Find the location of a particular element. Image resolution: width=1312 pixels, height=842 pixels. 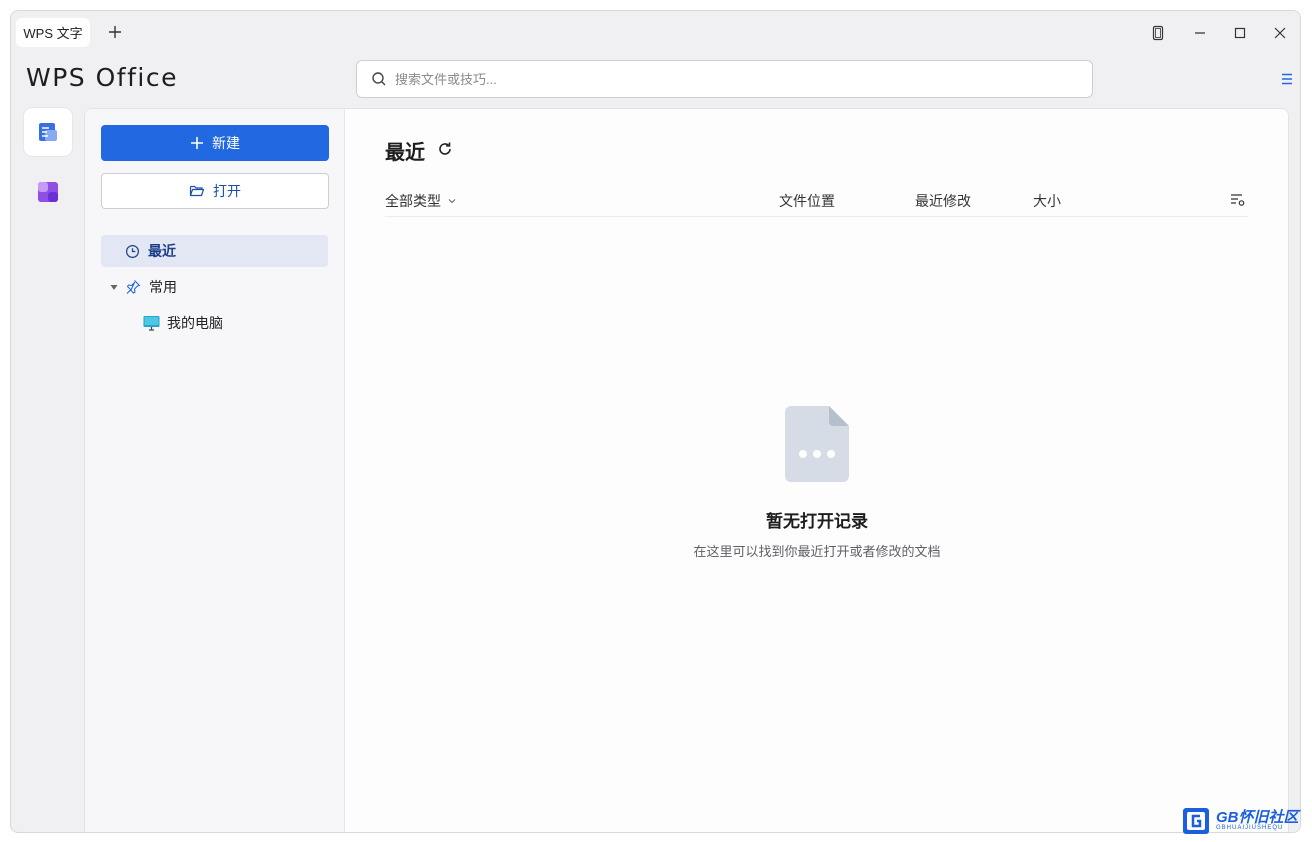

nav-item-recent-label: 最近 is located at coordinates (162, 251).